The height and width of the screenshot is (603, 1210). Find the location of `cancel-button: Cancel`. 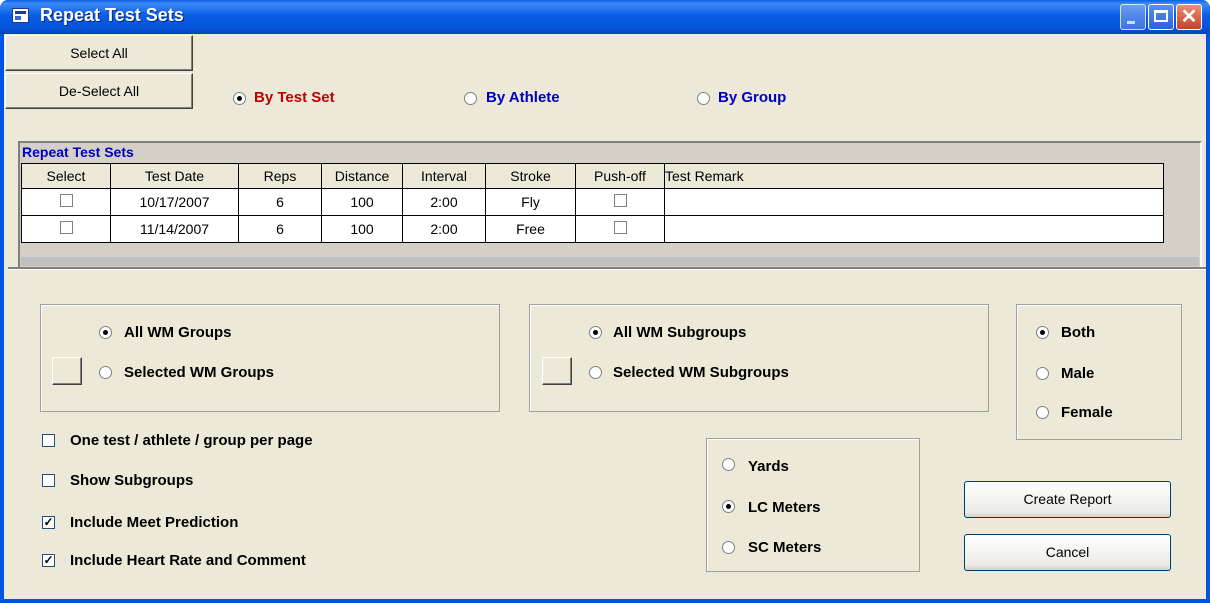

cancel-button: Cancel is located at coordinates (1067, 552).